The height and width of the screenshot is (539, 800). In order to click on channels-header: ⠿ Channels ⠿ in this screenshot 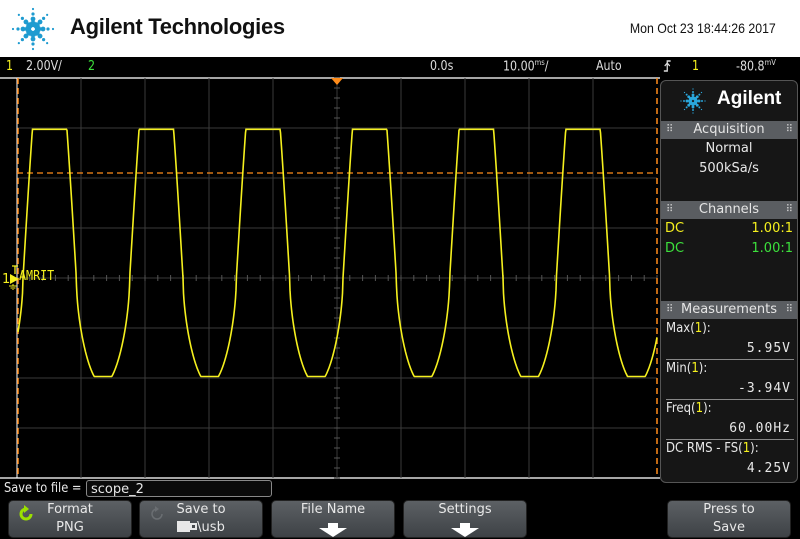, I will do `click(729, 210)`.